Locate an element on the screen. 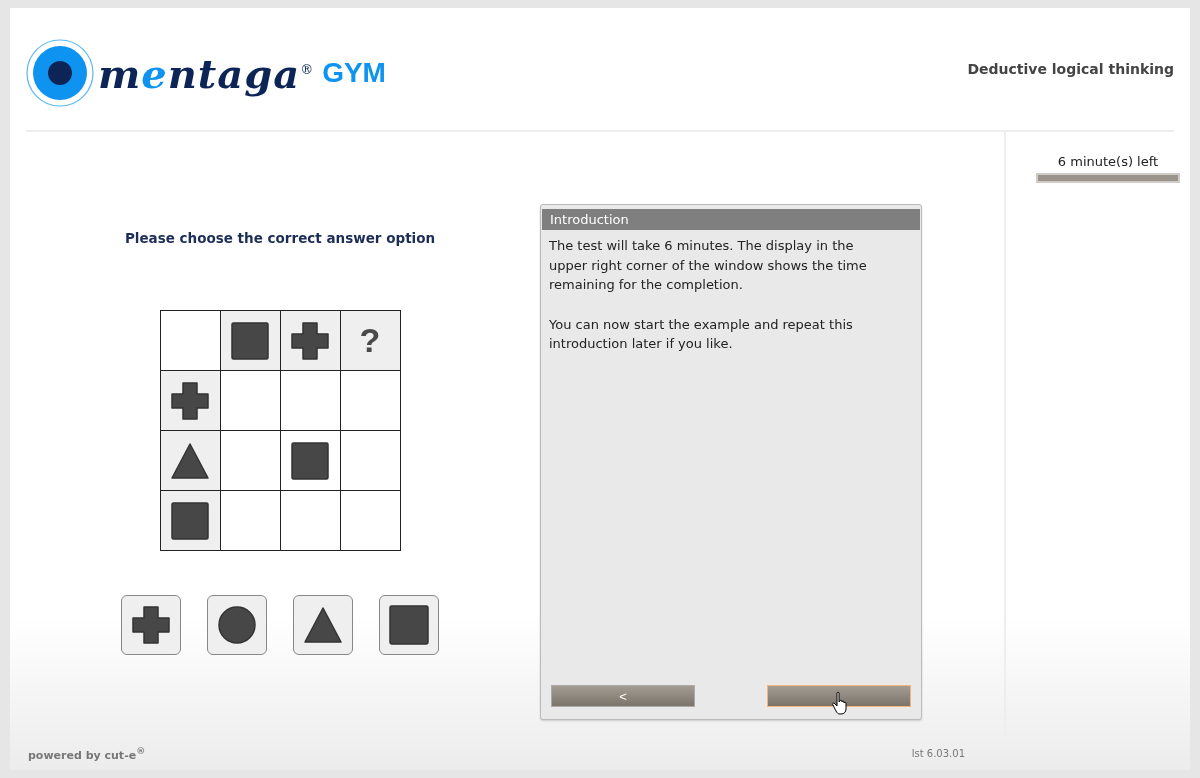  instruction-text: Please choose the correct answer option is located at coordinates (280, 238).